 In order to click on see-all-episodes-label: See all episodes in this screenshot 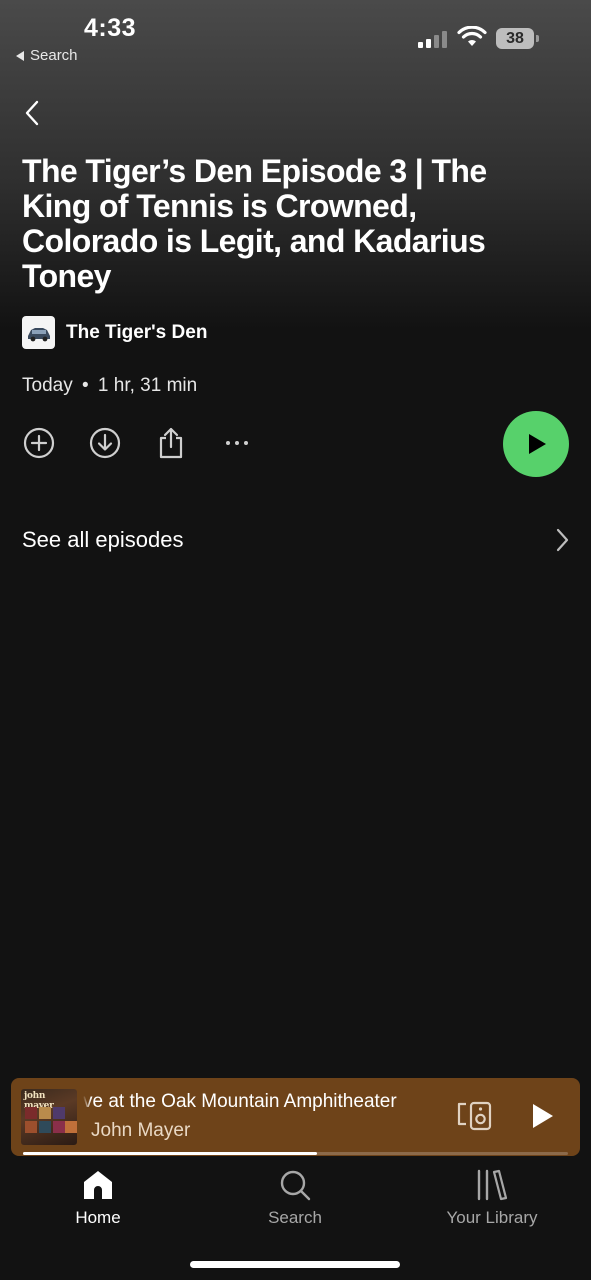, I will do `click(103, 539)`.